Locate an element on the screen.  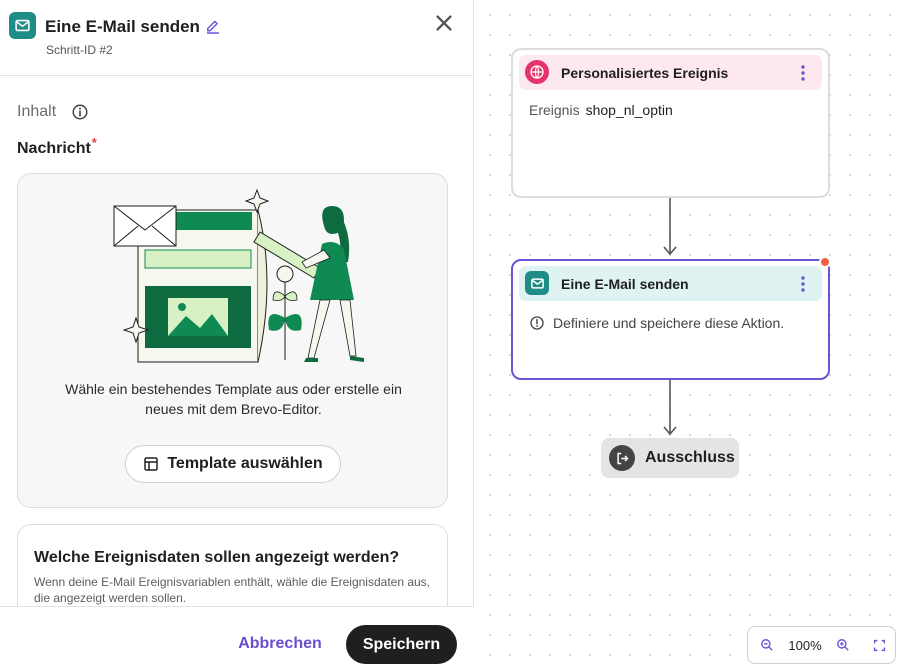
node-warning: Definiere und speichere diese Aktion. is located at coordinates (656, 323).